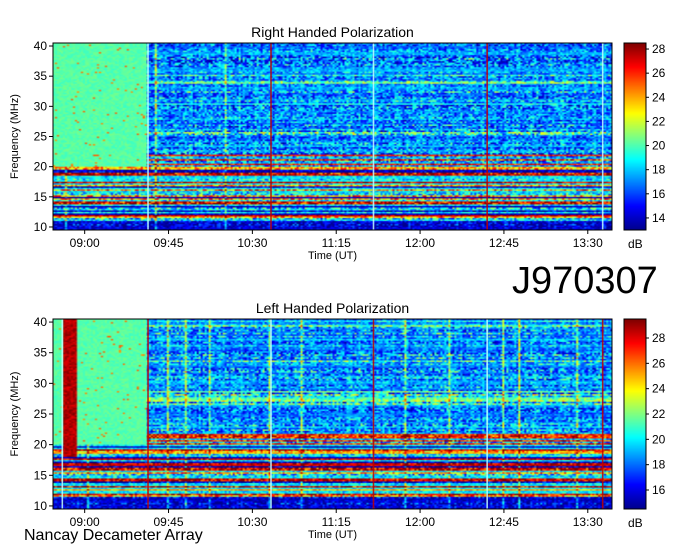  What do you see at coordinates (169, 243) in the screenshot?
I see `x-tick-label: 09:45` at bounding box center [169, 243].